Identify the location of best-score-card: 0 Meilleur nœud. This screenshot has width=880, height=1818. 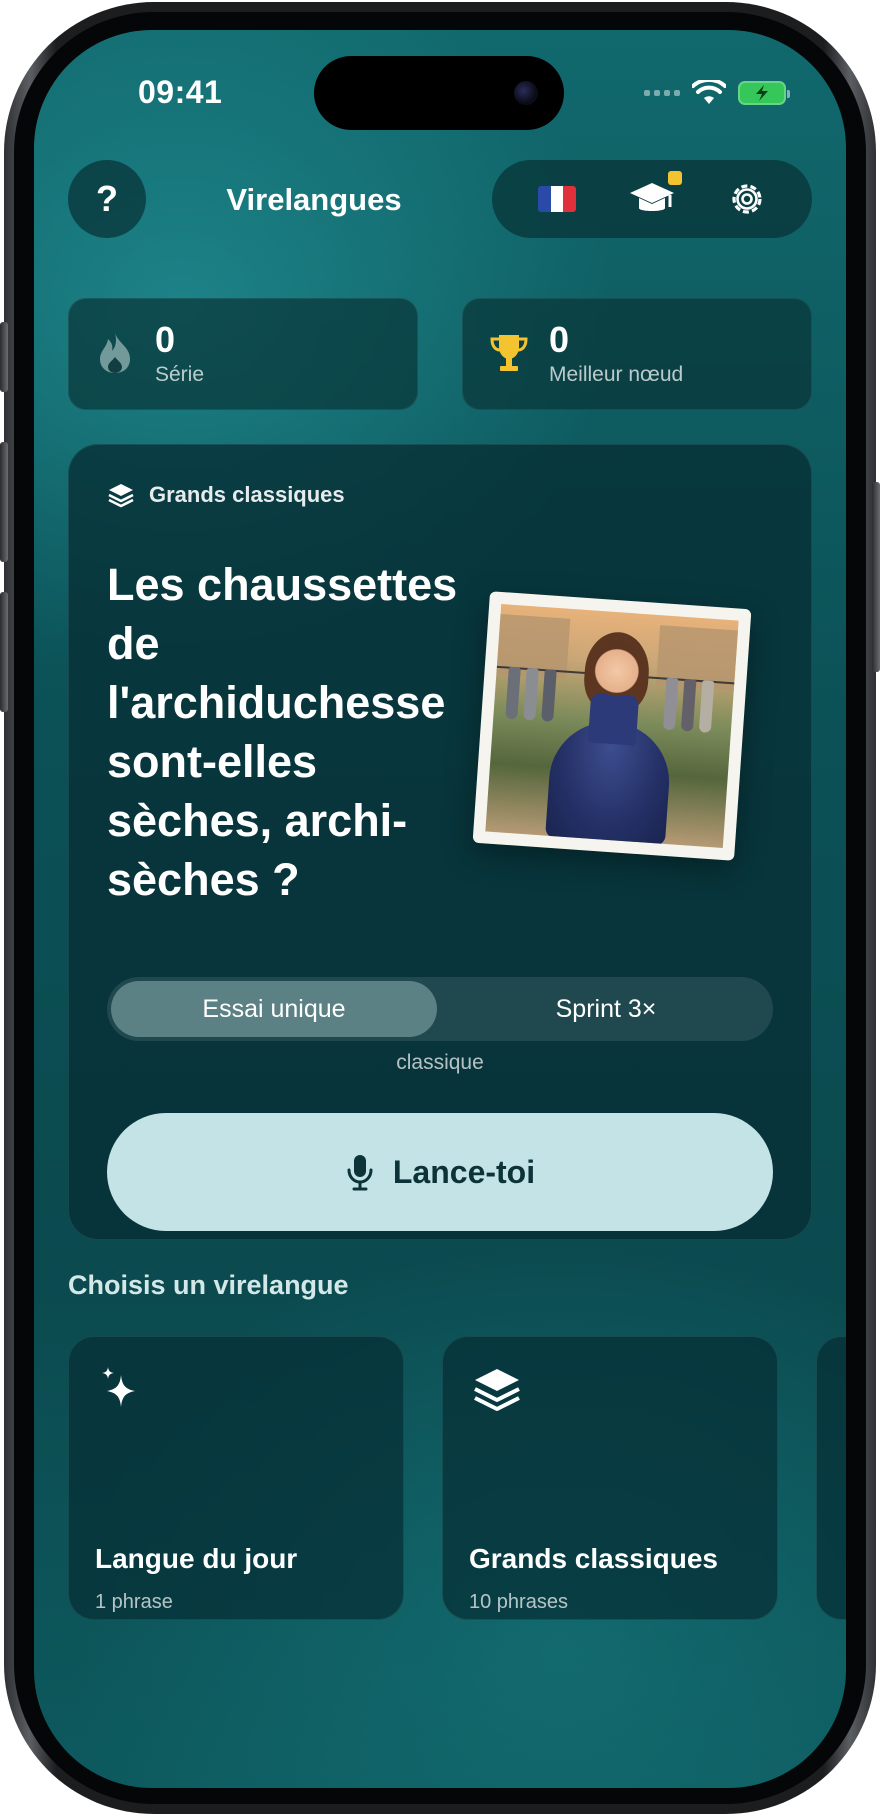
(637, 354).